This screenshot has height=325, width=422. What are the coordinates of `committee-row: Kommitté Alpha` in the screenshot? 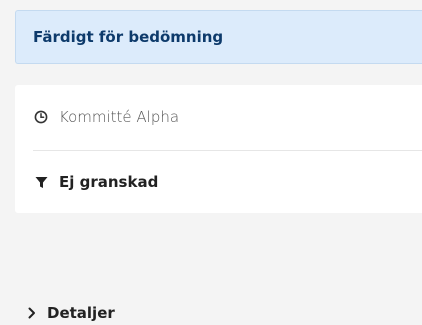 It's located at (106, 117).